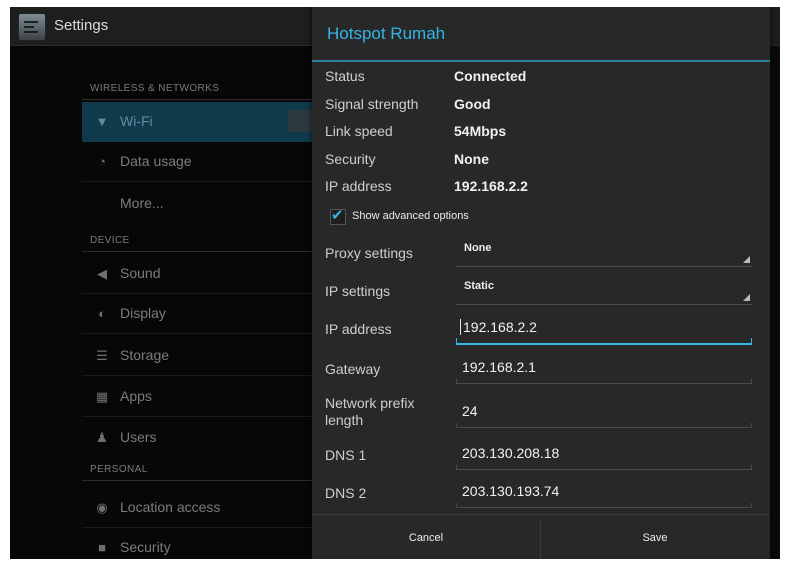 The image size is (786, 565). Describe the element at coordinates (155, 88) in the screenshot. I see `section-header-wireless: WIRELESS & NETWORKS` at that location.